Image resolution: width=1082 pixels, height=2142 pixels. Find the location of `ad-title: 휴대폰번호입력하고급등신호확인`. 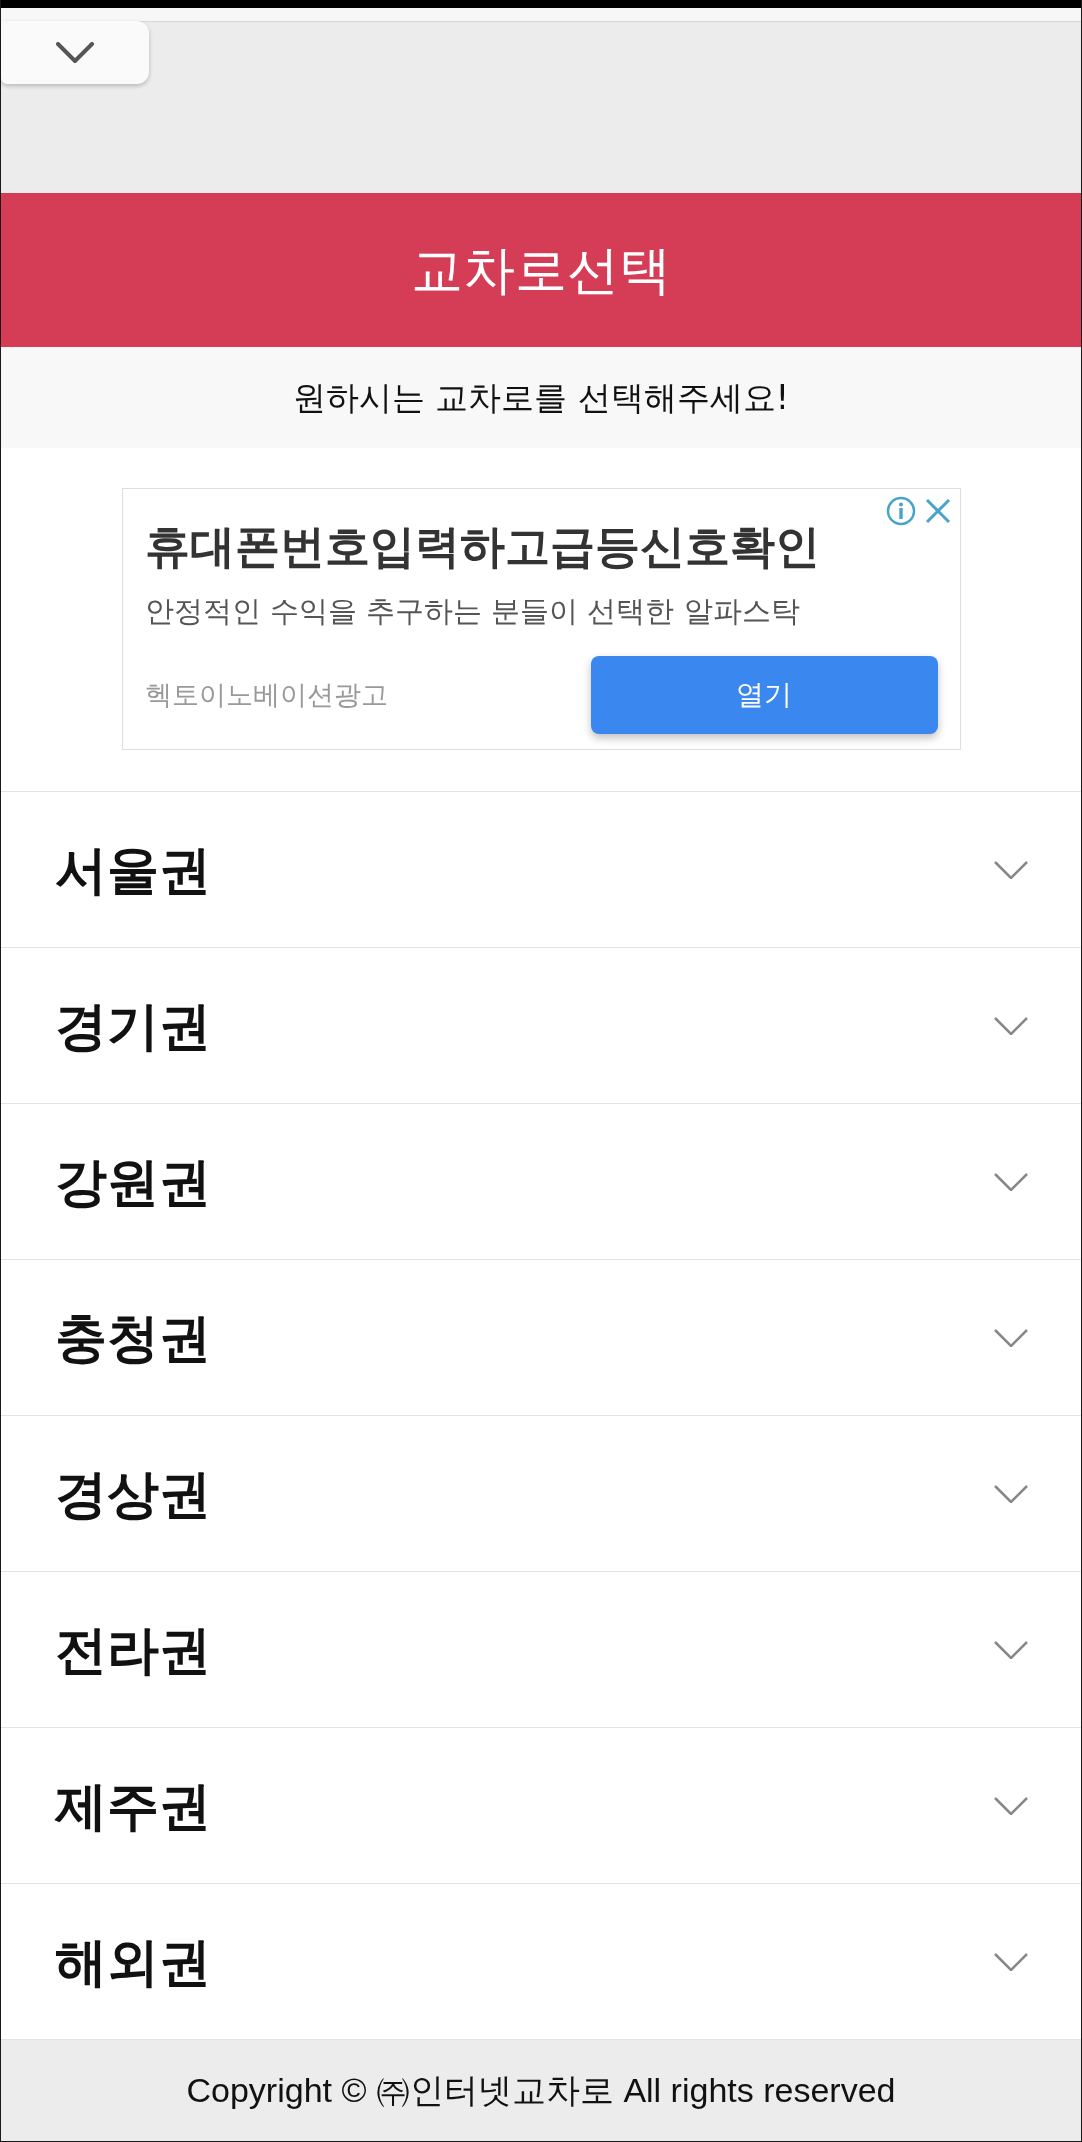

ad-title: 휴대폰번호입력하고급등신호확인 is located at coordinates (482, 547).